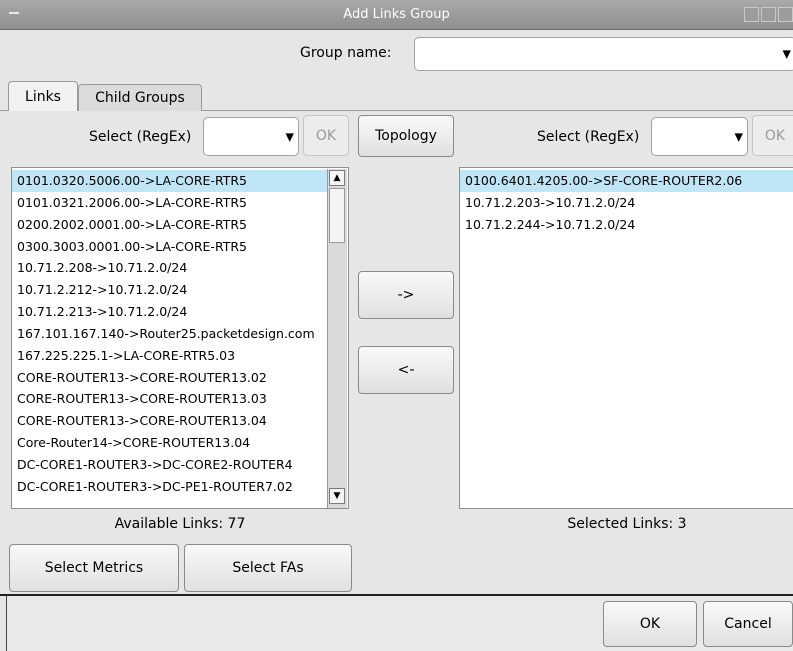 The width and height of the screenshot is (793, 651). What do you see at coordinates (406, 370) in the screenshot?
I see `remove-link-button: <-` at bounding box center [406, 370].